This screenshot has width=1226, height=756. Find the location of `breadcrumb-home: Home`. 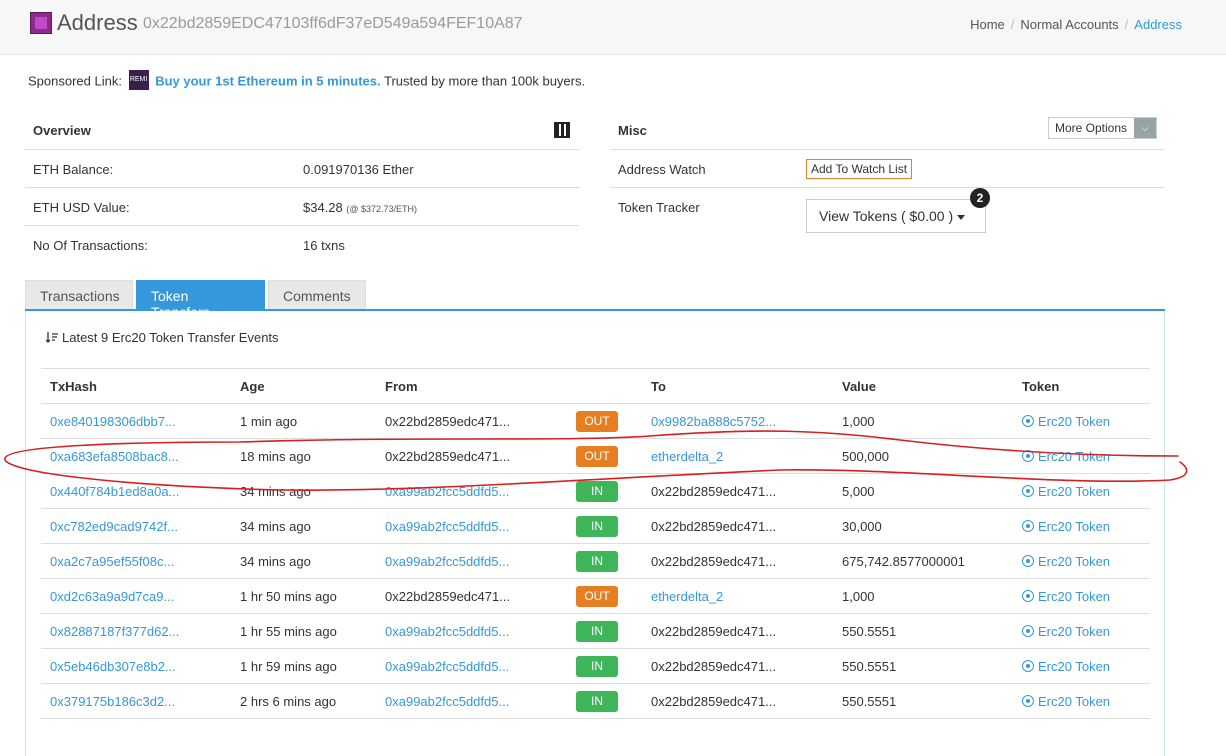

breadcrumb-home: Home is located at coordinates (987, 24).